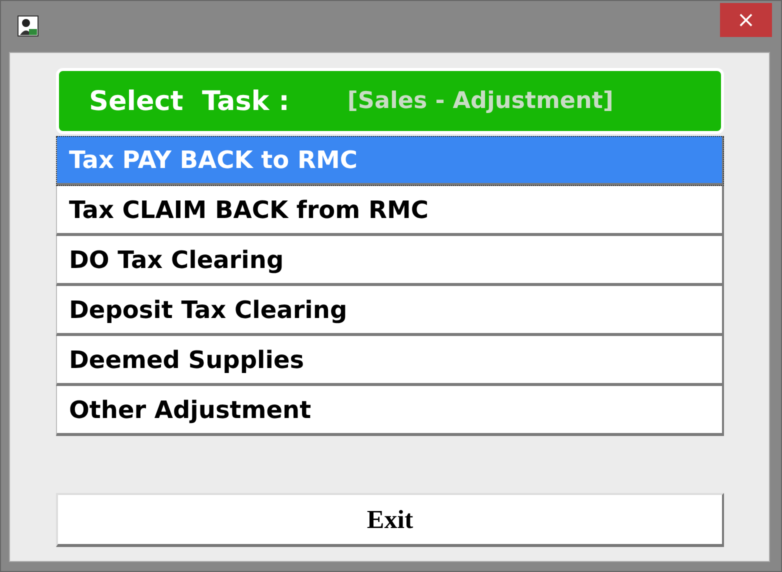  Describe the element at coordinates (746, 20) in the screenshot. I see `close-button: ×` at that location.